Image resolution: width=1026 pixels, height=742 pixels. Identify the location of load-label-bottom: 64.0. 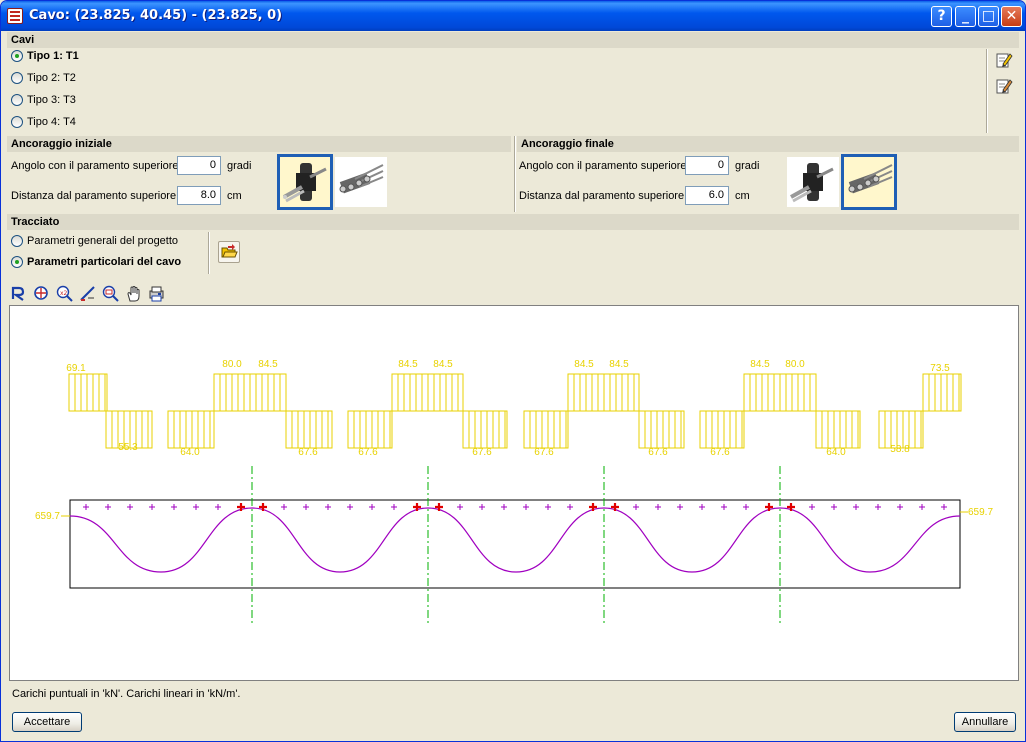
(190, 452).